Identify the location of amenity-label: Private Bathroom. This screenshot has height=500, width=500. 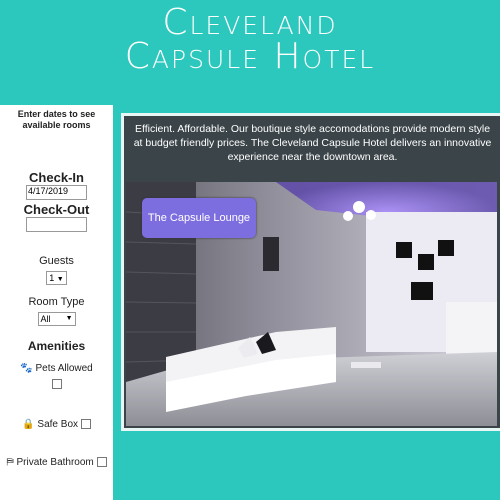
(55, 462).